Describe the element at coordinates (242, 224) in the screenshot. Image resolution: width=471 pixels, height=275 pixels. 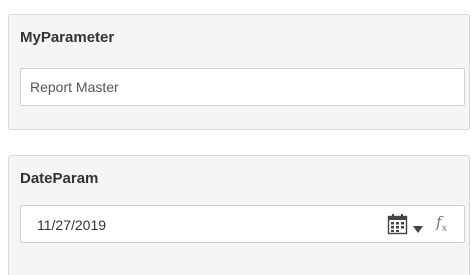
I see `dateparam-field: 11/27/2019 fx` at that location.